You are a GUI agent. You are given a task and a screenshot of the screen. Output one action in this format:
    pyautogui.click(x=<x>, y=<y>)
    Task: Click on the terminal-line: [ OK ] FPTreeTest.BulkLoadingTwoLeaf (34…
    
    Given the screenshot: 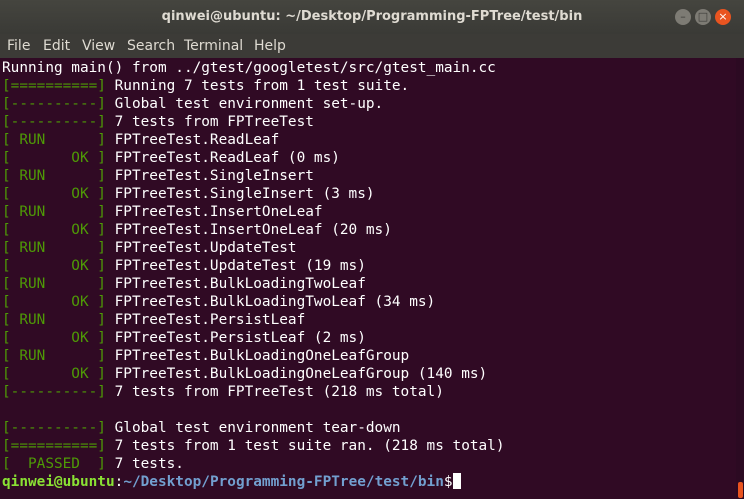 What is the action you would take?
    pyautogui.click(x=218, y=302)
    